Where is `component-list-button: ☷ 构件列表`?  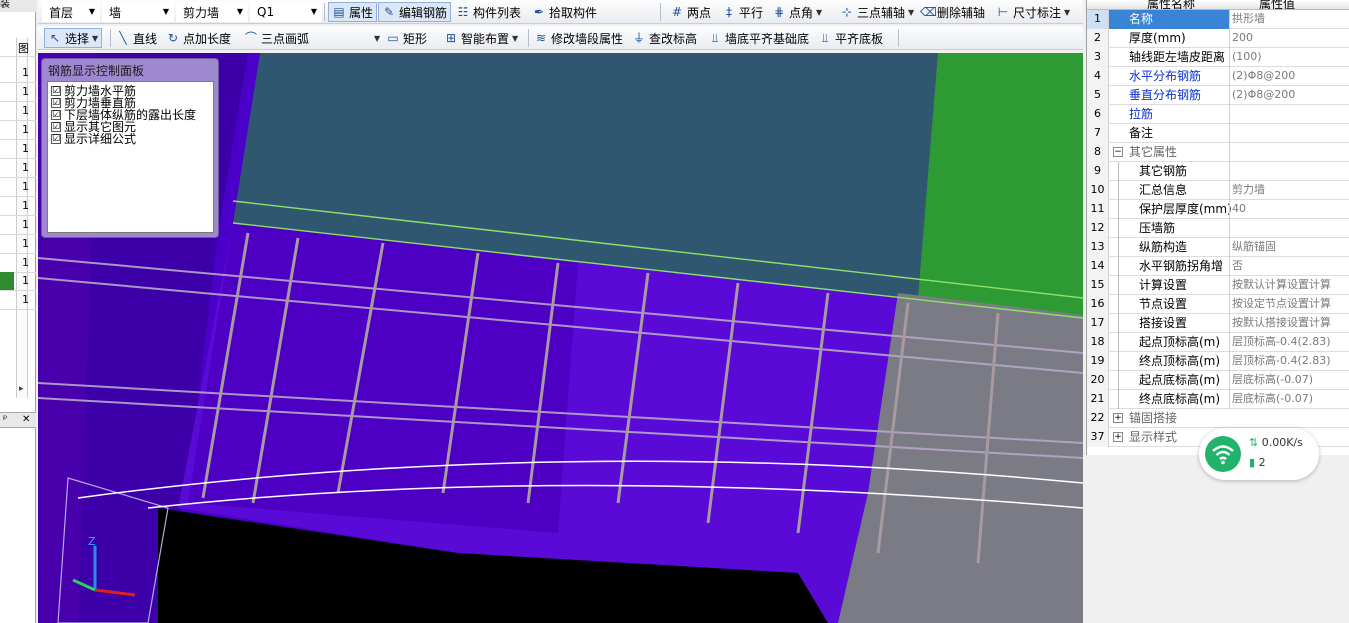 component-list-button: ☷ 构件列表 is located at coordinates (488, 12).